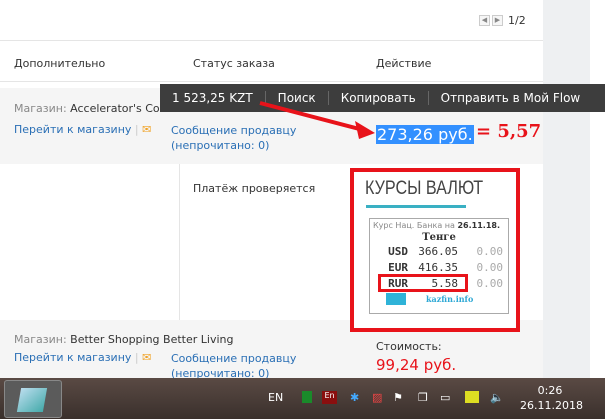  What do you see at coordinates (509, 131) in the screenshot?
I see `annotation-rate: = 5,57` at bounding box center [509, 131].